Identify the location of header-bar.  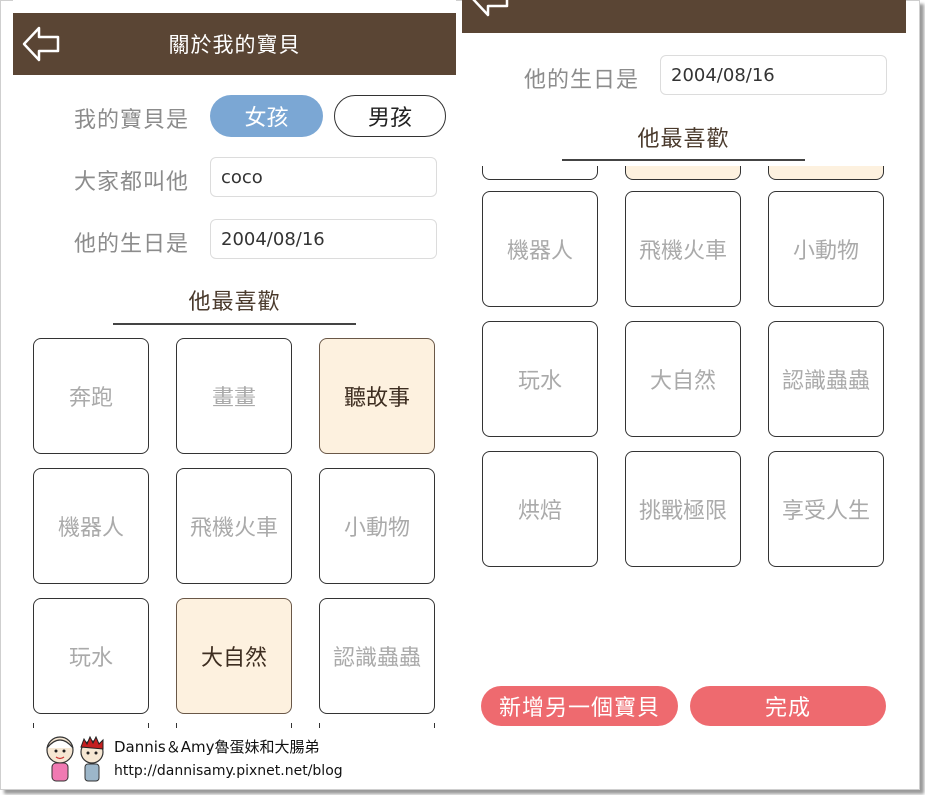
(684, 16).